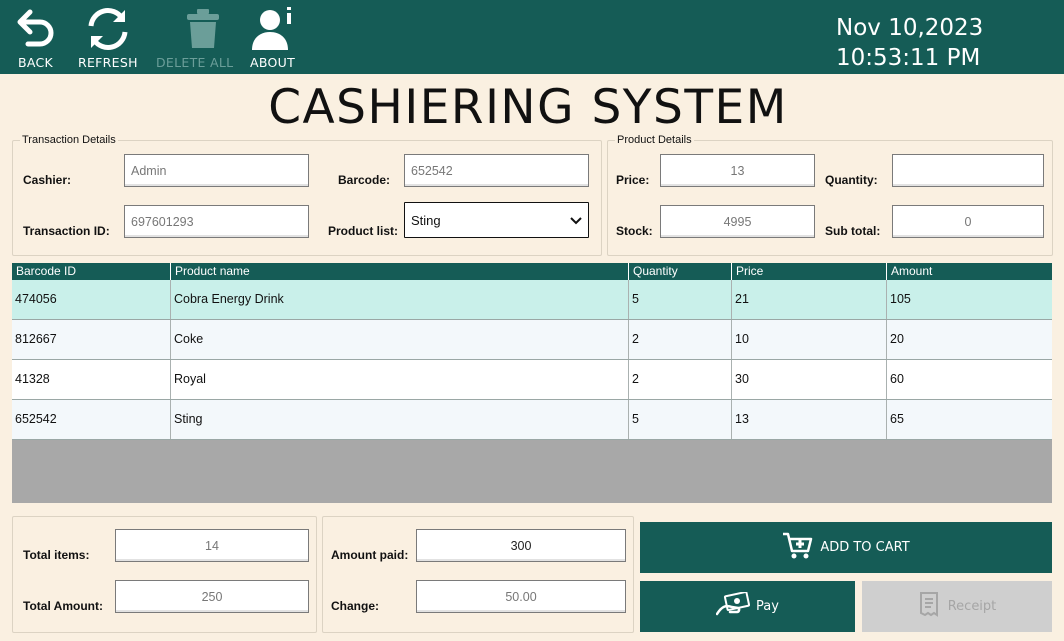  Describe the element at coordinates (91, 419) in the screenshot. I see `cell-barcode: 652542` at that location.